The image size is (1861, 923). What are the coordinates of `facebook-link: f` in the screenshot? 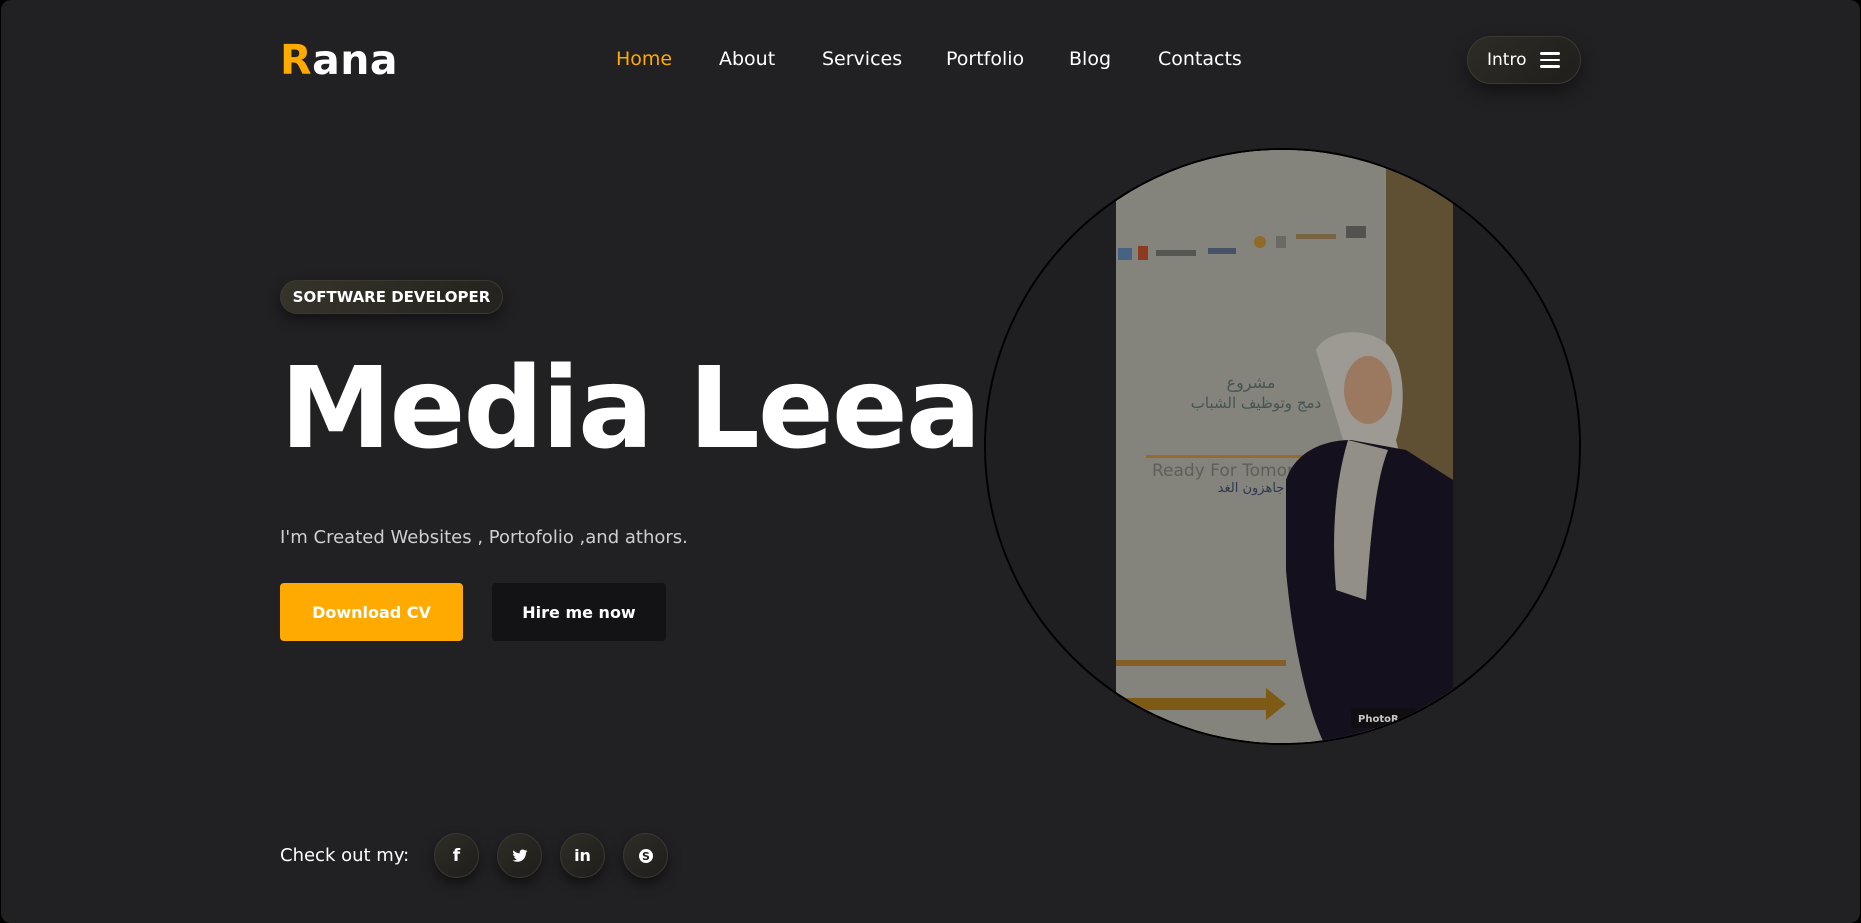 It's located at (456, 855).